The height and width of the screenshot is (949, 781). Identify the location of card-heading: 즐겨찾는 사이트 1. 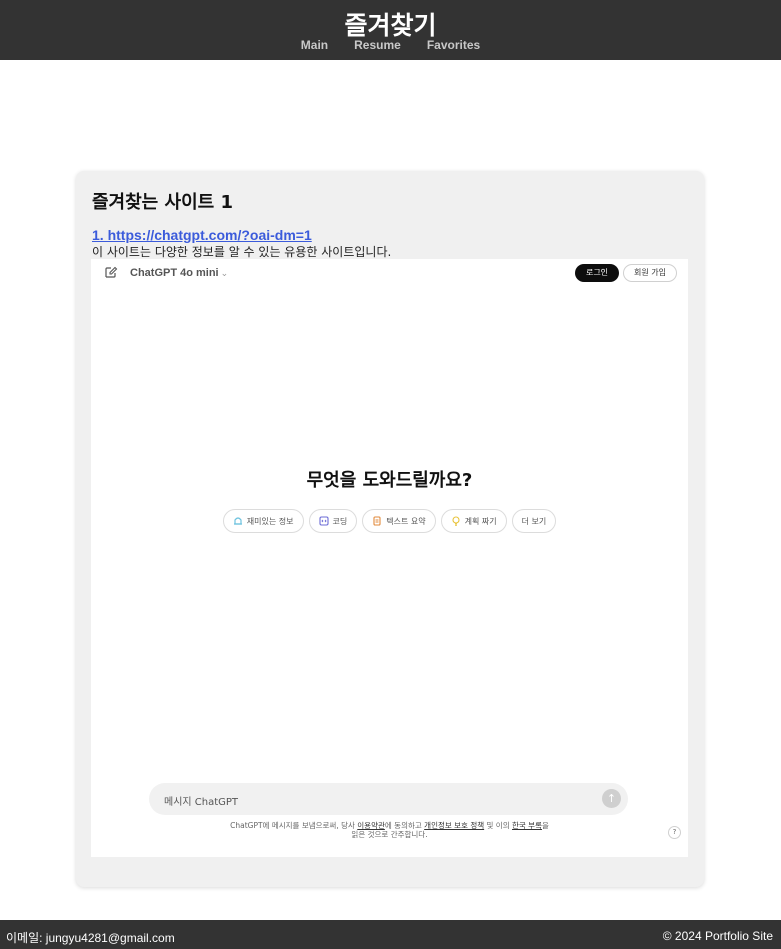
(162, 202).